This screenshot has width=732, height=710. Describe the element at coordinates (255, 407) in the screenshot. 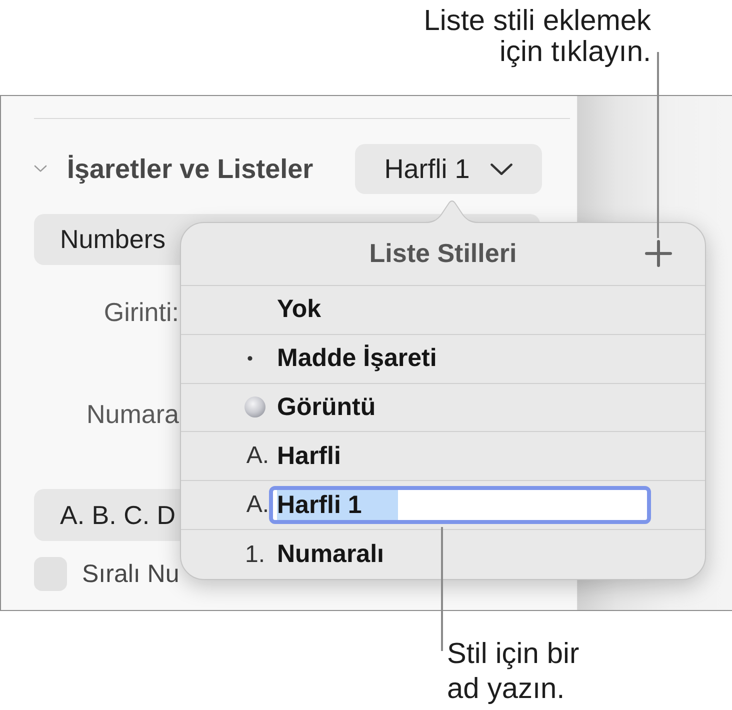

I see `disc-icon` at that location.